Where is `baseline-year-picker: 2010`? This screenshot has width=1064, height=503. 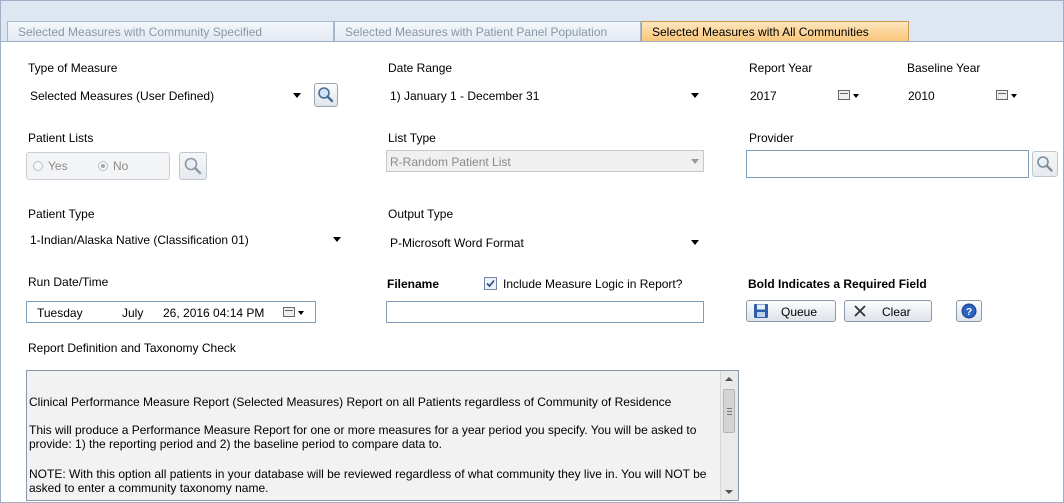
baseline-year-picker: 2010 is located at coordinates (966, 95).